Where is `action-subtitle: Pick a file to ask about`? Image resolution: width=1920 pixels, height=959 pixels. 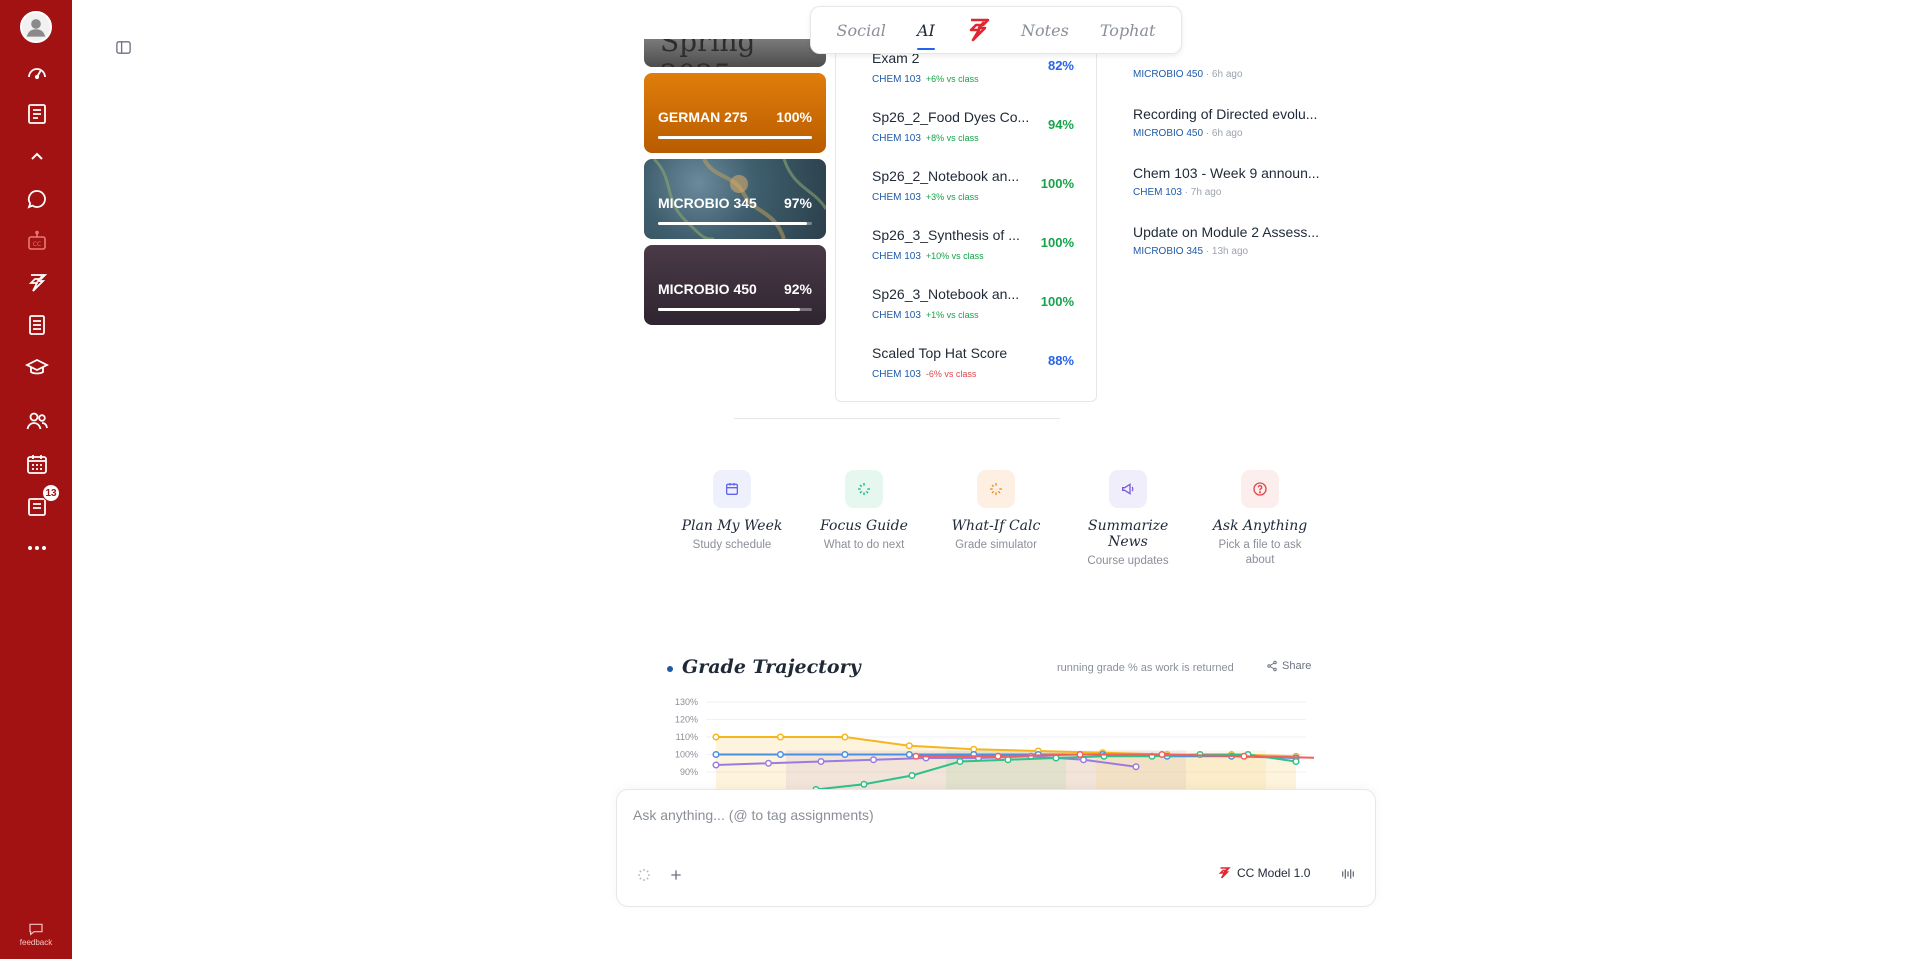
action-subtitle: Pick a file to ask about is located at coordinates (1260, 552).